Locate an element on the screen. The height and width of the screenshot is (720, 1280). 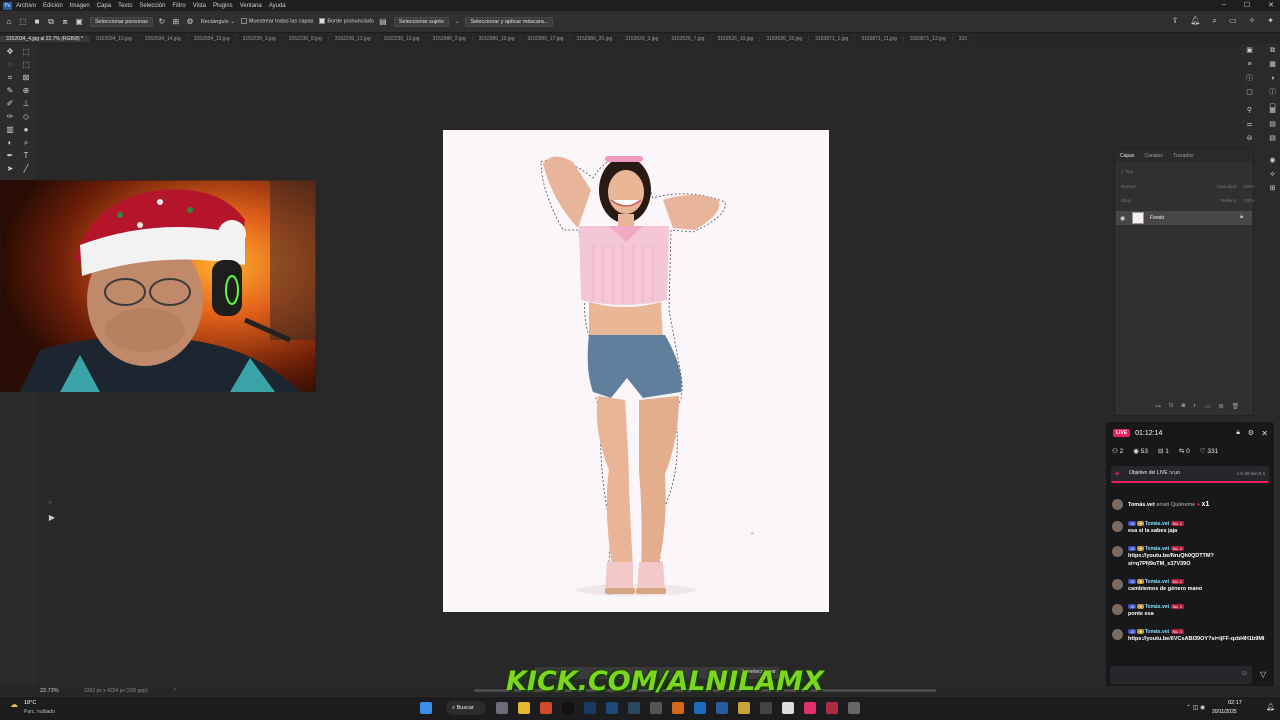
intersect-selection-icon: ▣ is located at coordinates (79, 22).